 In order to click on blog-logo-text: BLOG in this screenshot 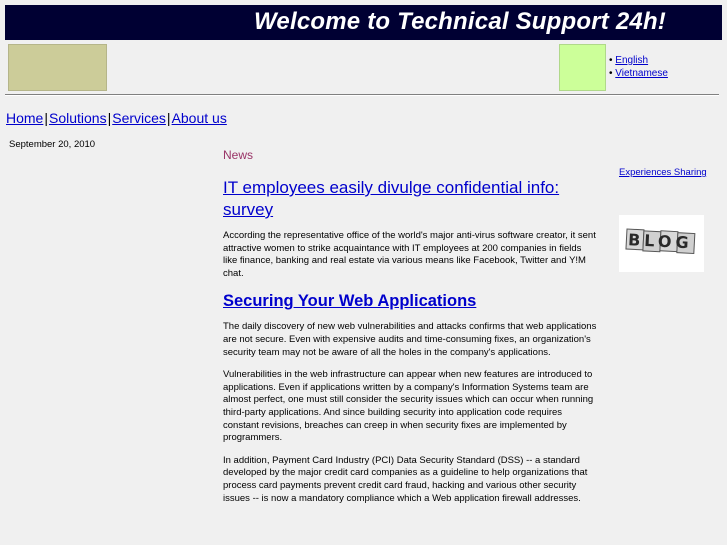, I will do `click(660, 241)`.